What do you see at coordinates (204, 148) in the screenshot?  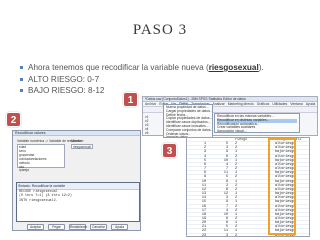 I see `row-number: 2` at bounding box center [204, 148].